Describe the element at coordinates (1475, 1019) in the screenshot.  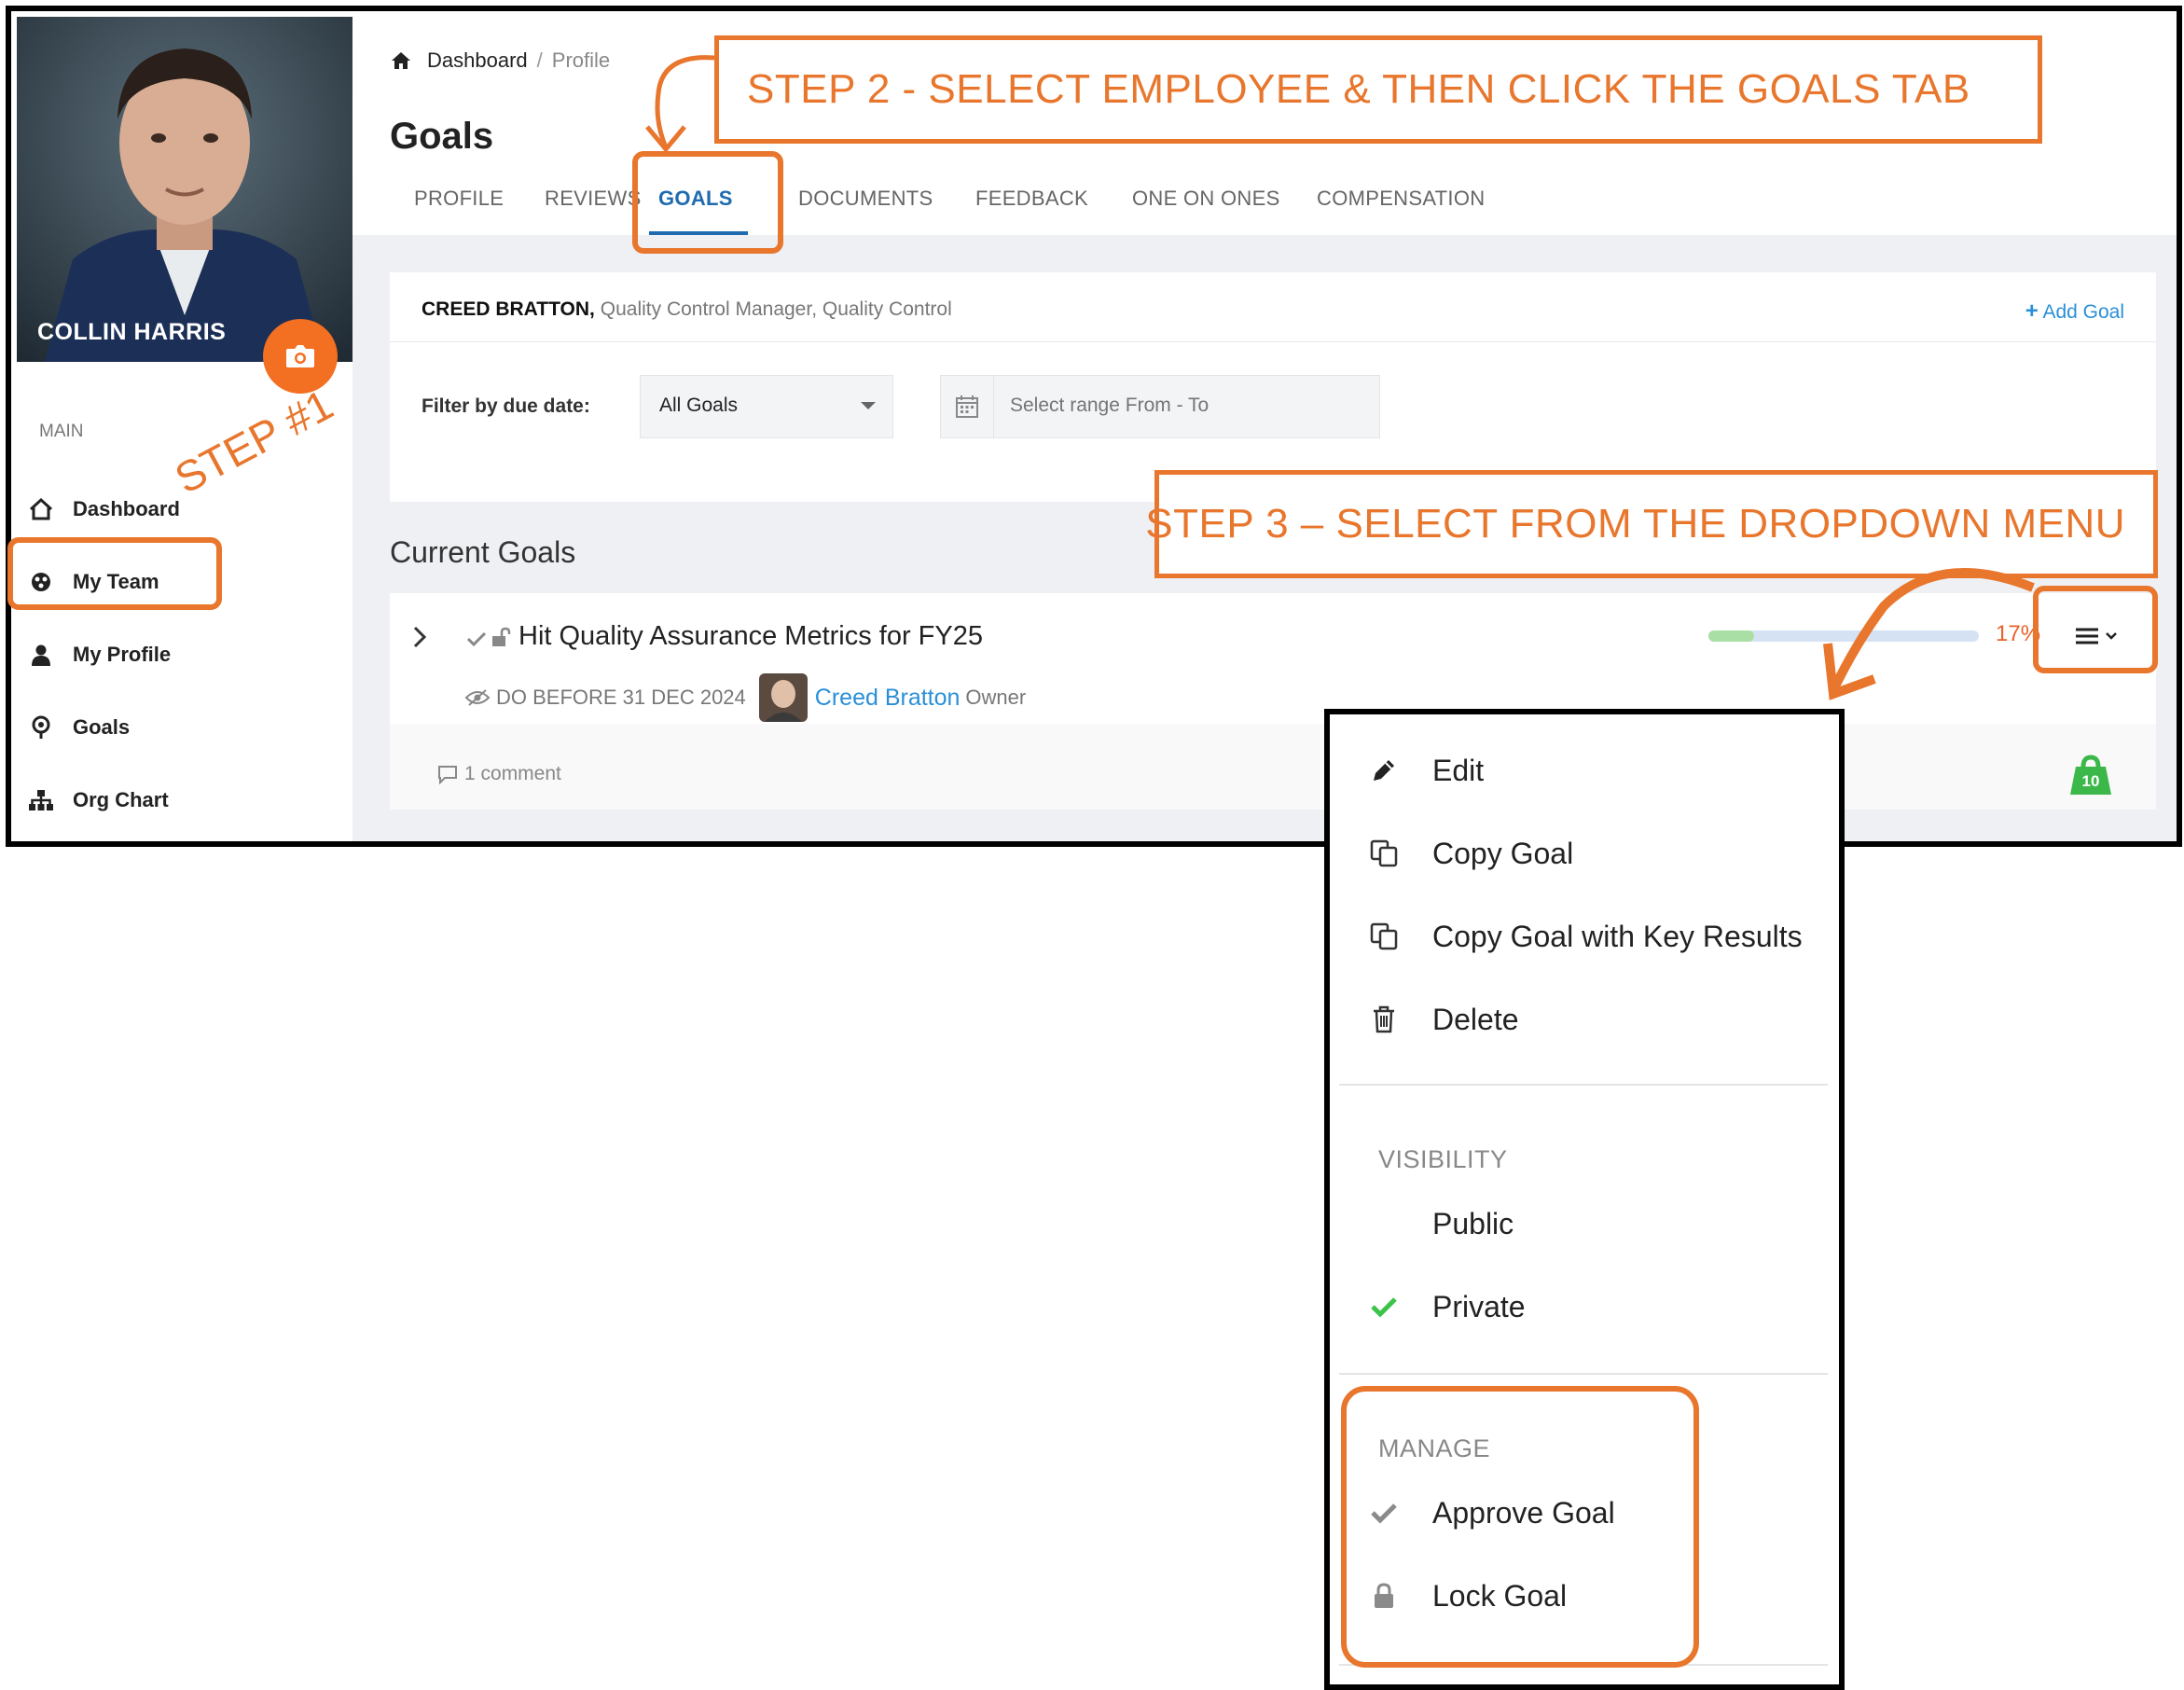
I see `menu-item-label: Delete` at that location.